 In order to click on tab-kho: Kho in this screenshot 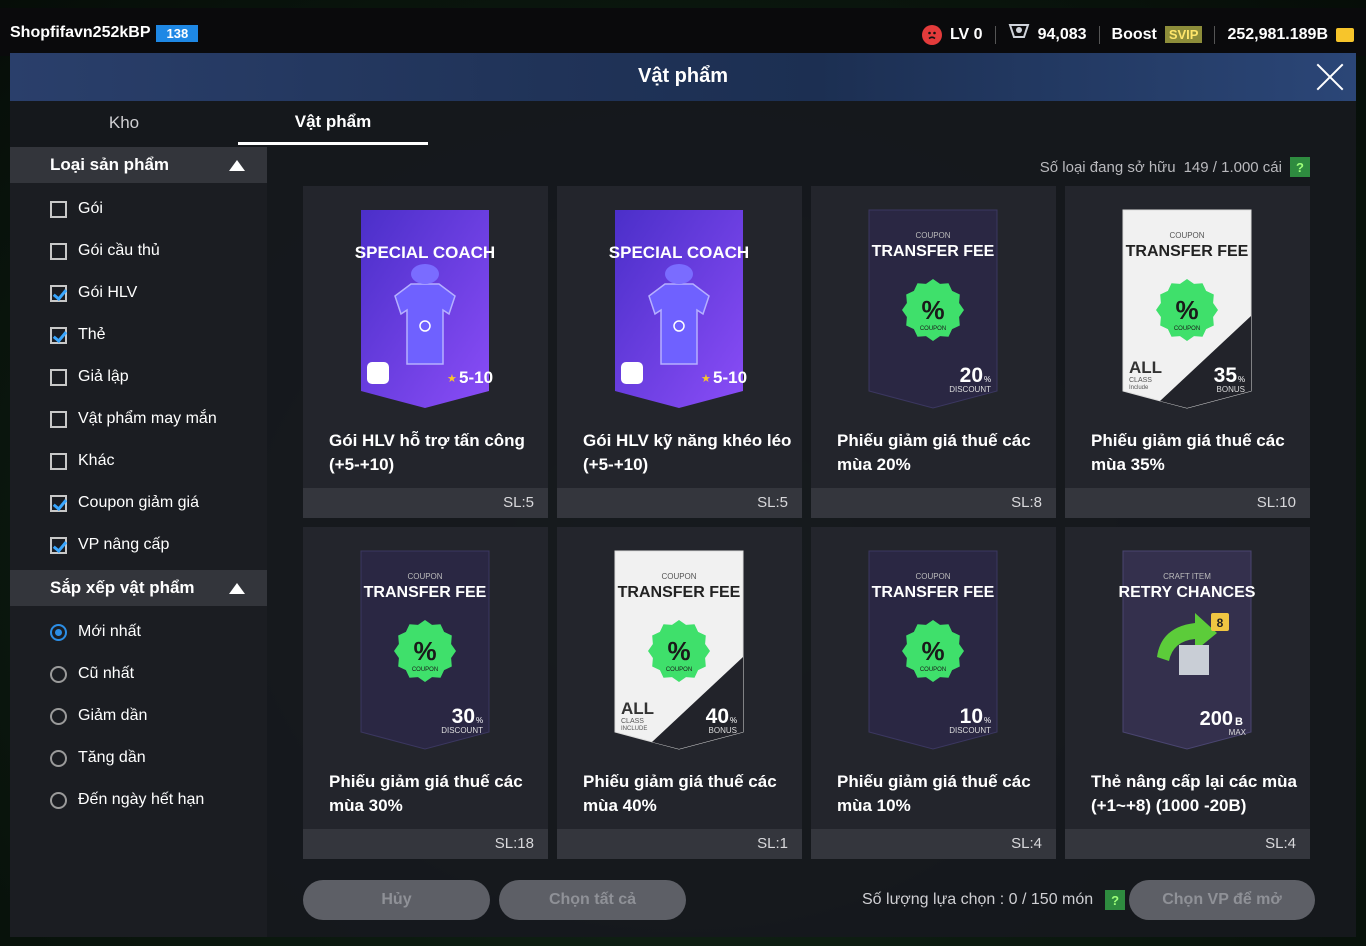, I will do `click(124, 123)`.